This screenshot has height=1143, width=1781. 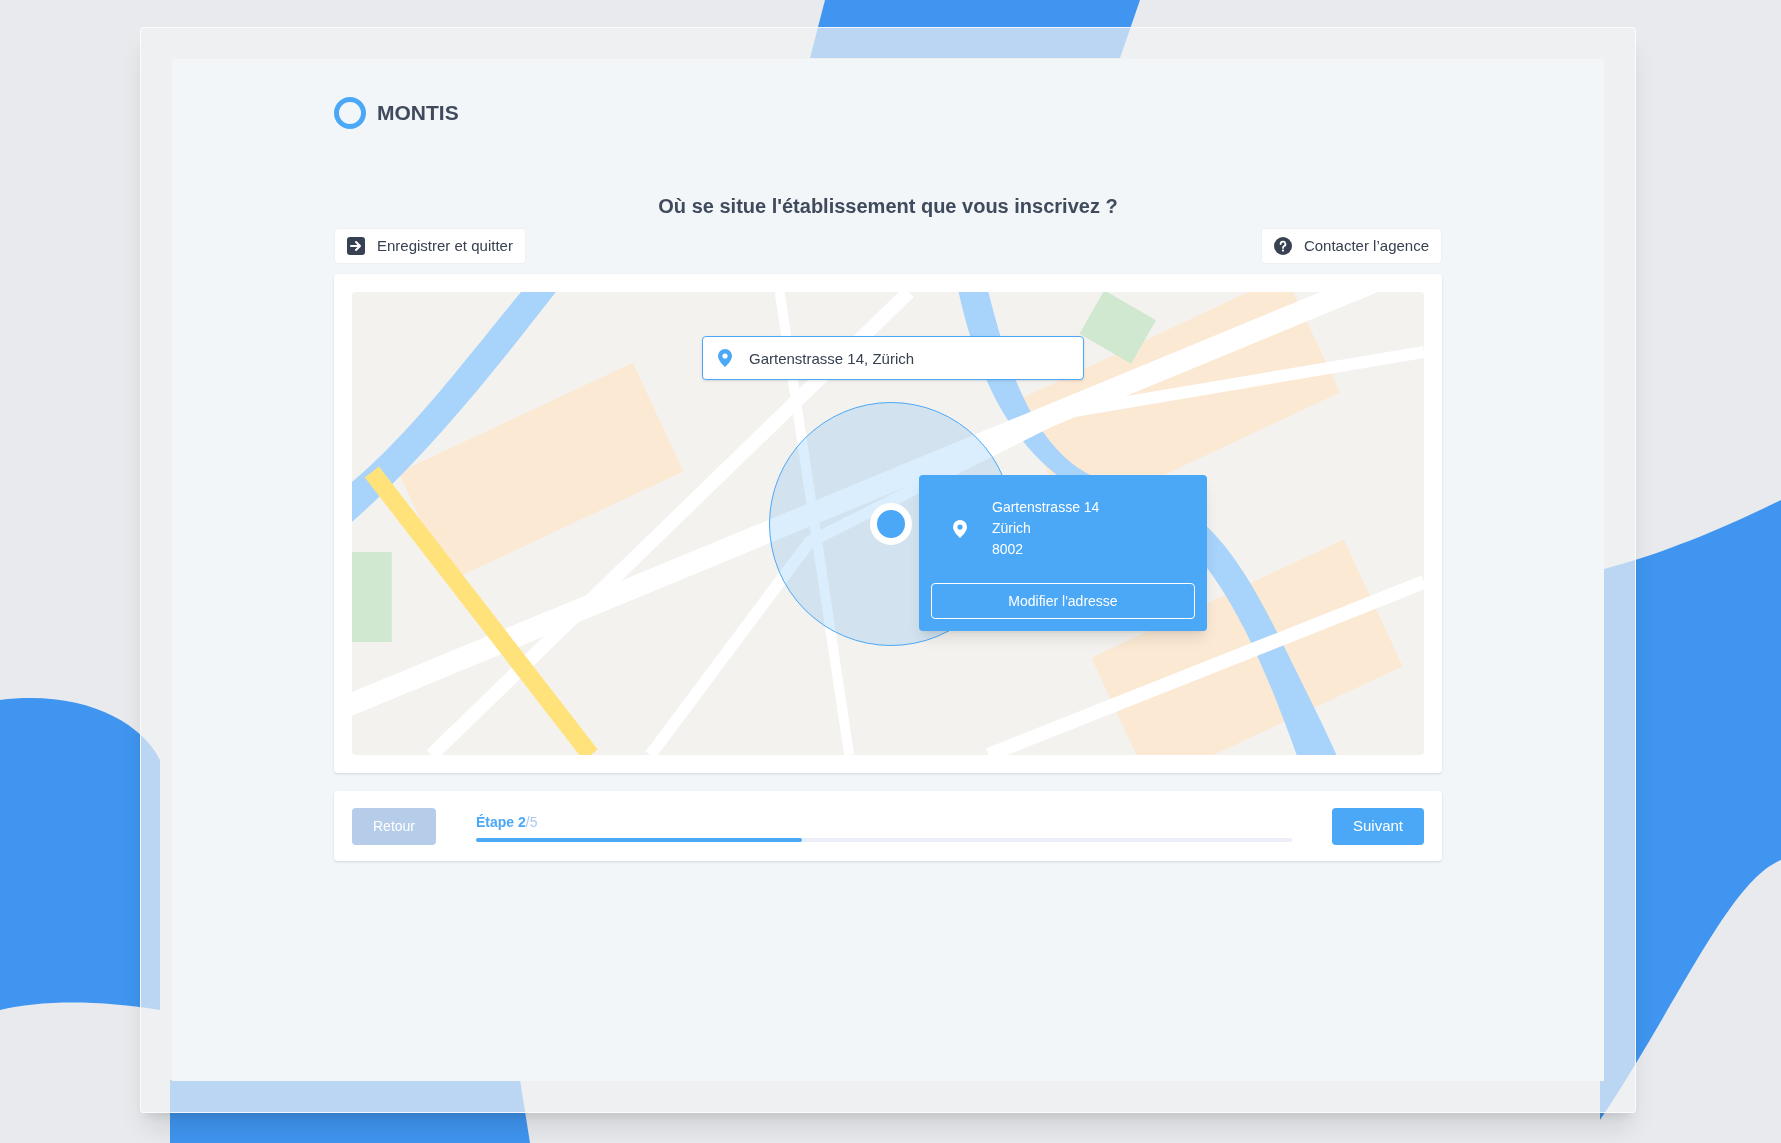 I want to click on logo-ring-icon, so click(x=350, y=113).